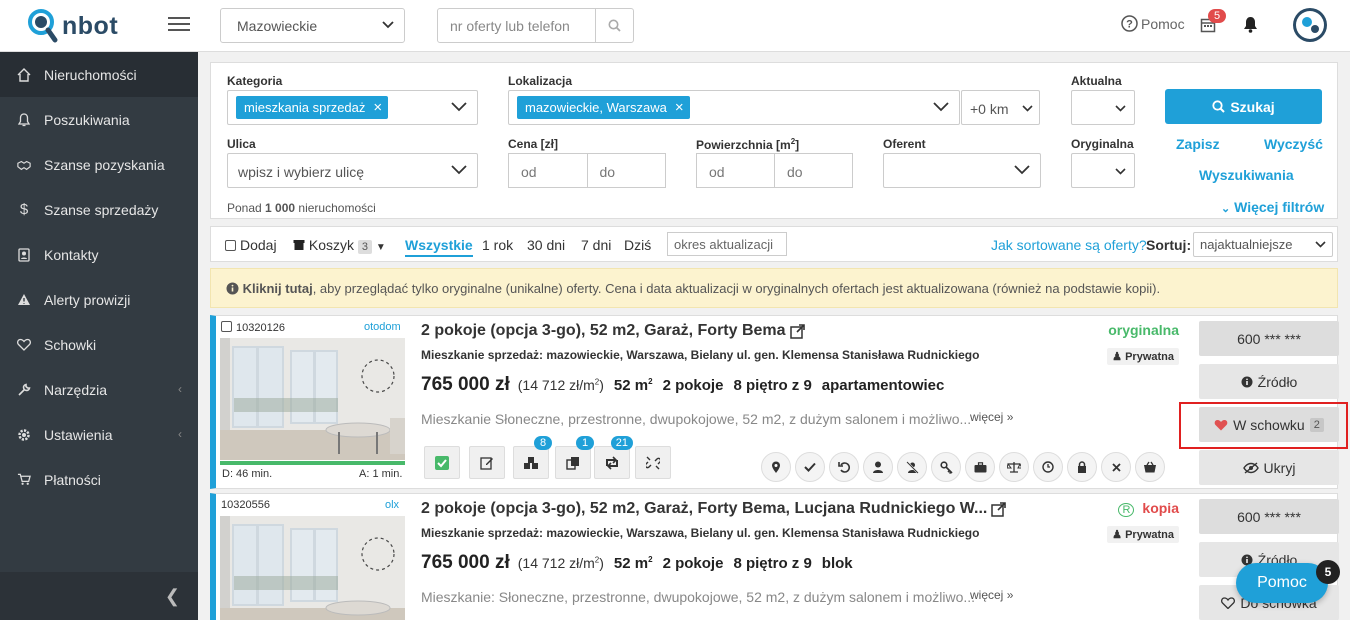  I want to click on tab-7-dni: 7 dni, so click(596, 245).